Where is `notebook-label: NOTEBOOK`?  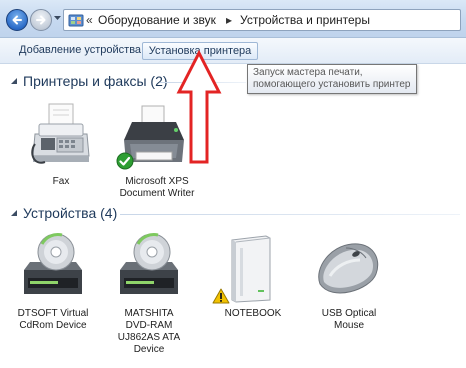 notebook-label: NOTEBOOK is located at coordinates (253, 314).